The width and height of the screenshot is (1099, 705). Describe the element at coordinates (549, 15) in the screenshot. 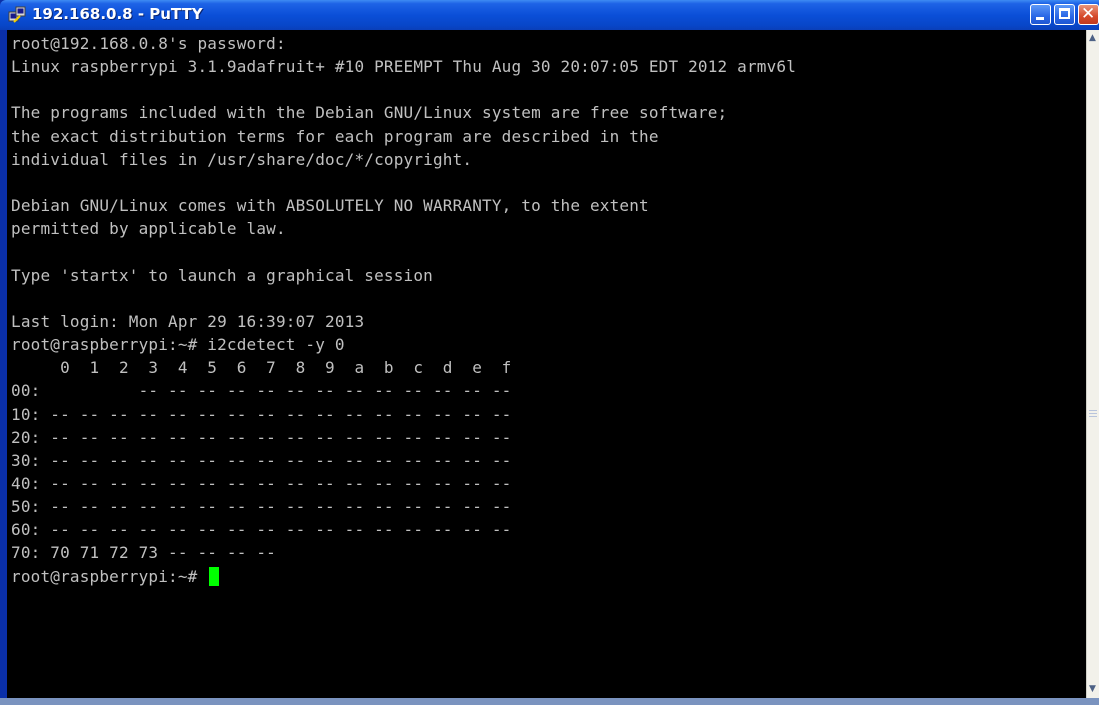

I see `title-bar: 192.168.0.8 - PuTTY ✕` at that location.